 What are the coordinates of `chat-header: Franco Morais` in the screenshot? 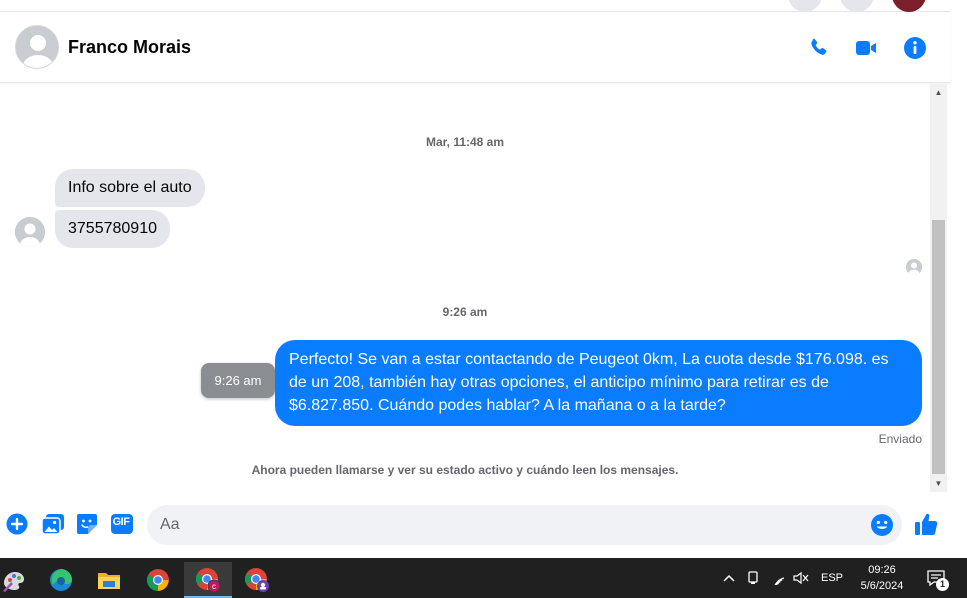 It's located at (475, 48).